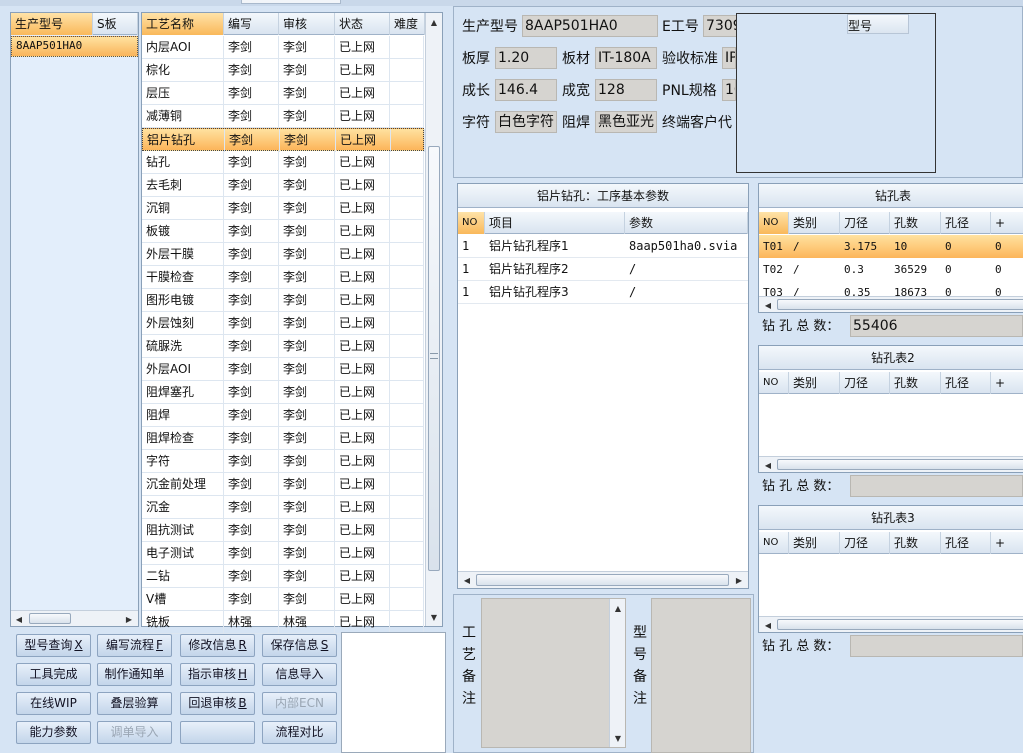 This screenshot has height=753, width=1023. What do you see at coordinates (729, 90) in the screenshot?
I see `pnl-field: 10` at bounding box center [729, 90].